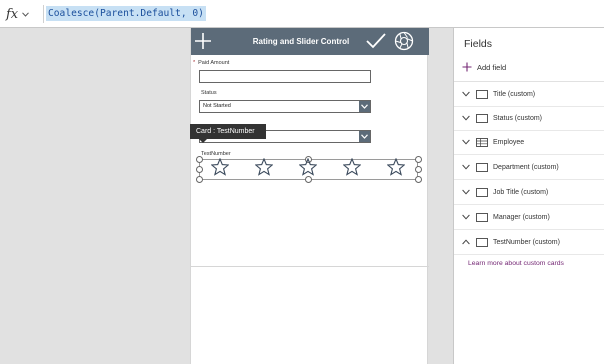 The height and width of the screenshot is (364, 604). I want to click on add-icon, so click(203, 41).